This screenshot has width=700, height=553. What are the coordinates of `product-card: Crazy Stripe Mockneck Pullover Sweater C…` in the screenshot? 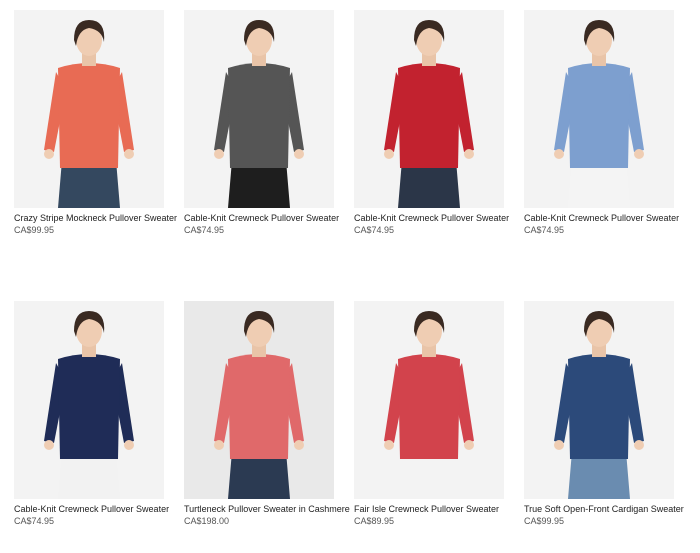 It's located at (95, 122).